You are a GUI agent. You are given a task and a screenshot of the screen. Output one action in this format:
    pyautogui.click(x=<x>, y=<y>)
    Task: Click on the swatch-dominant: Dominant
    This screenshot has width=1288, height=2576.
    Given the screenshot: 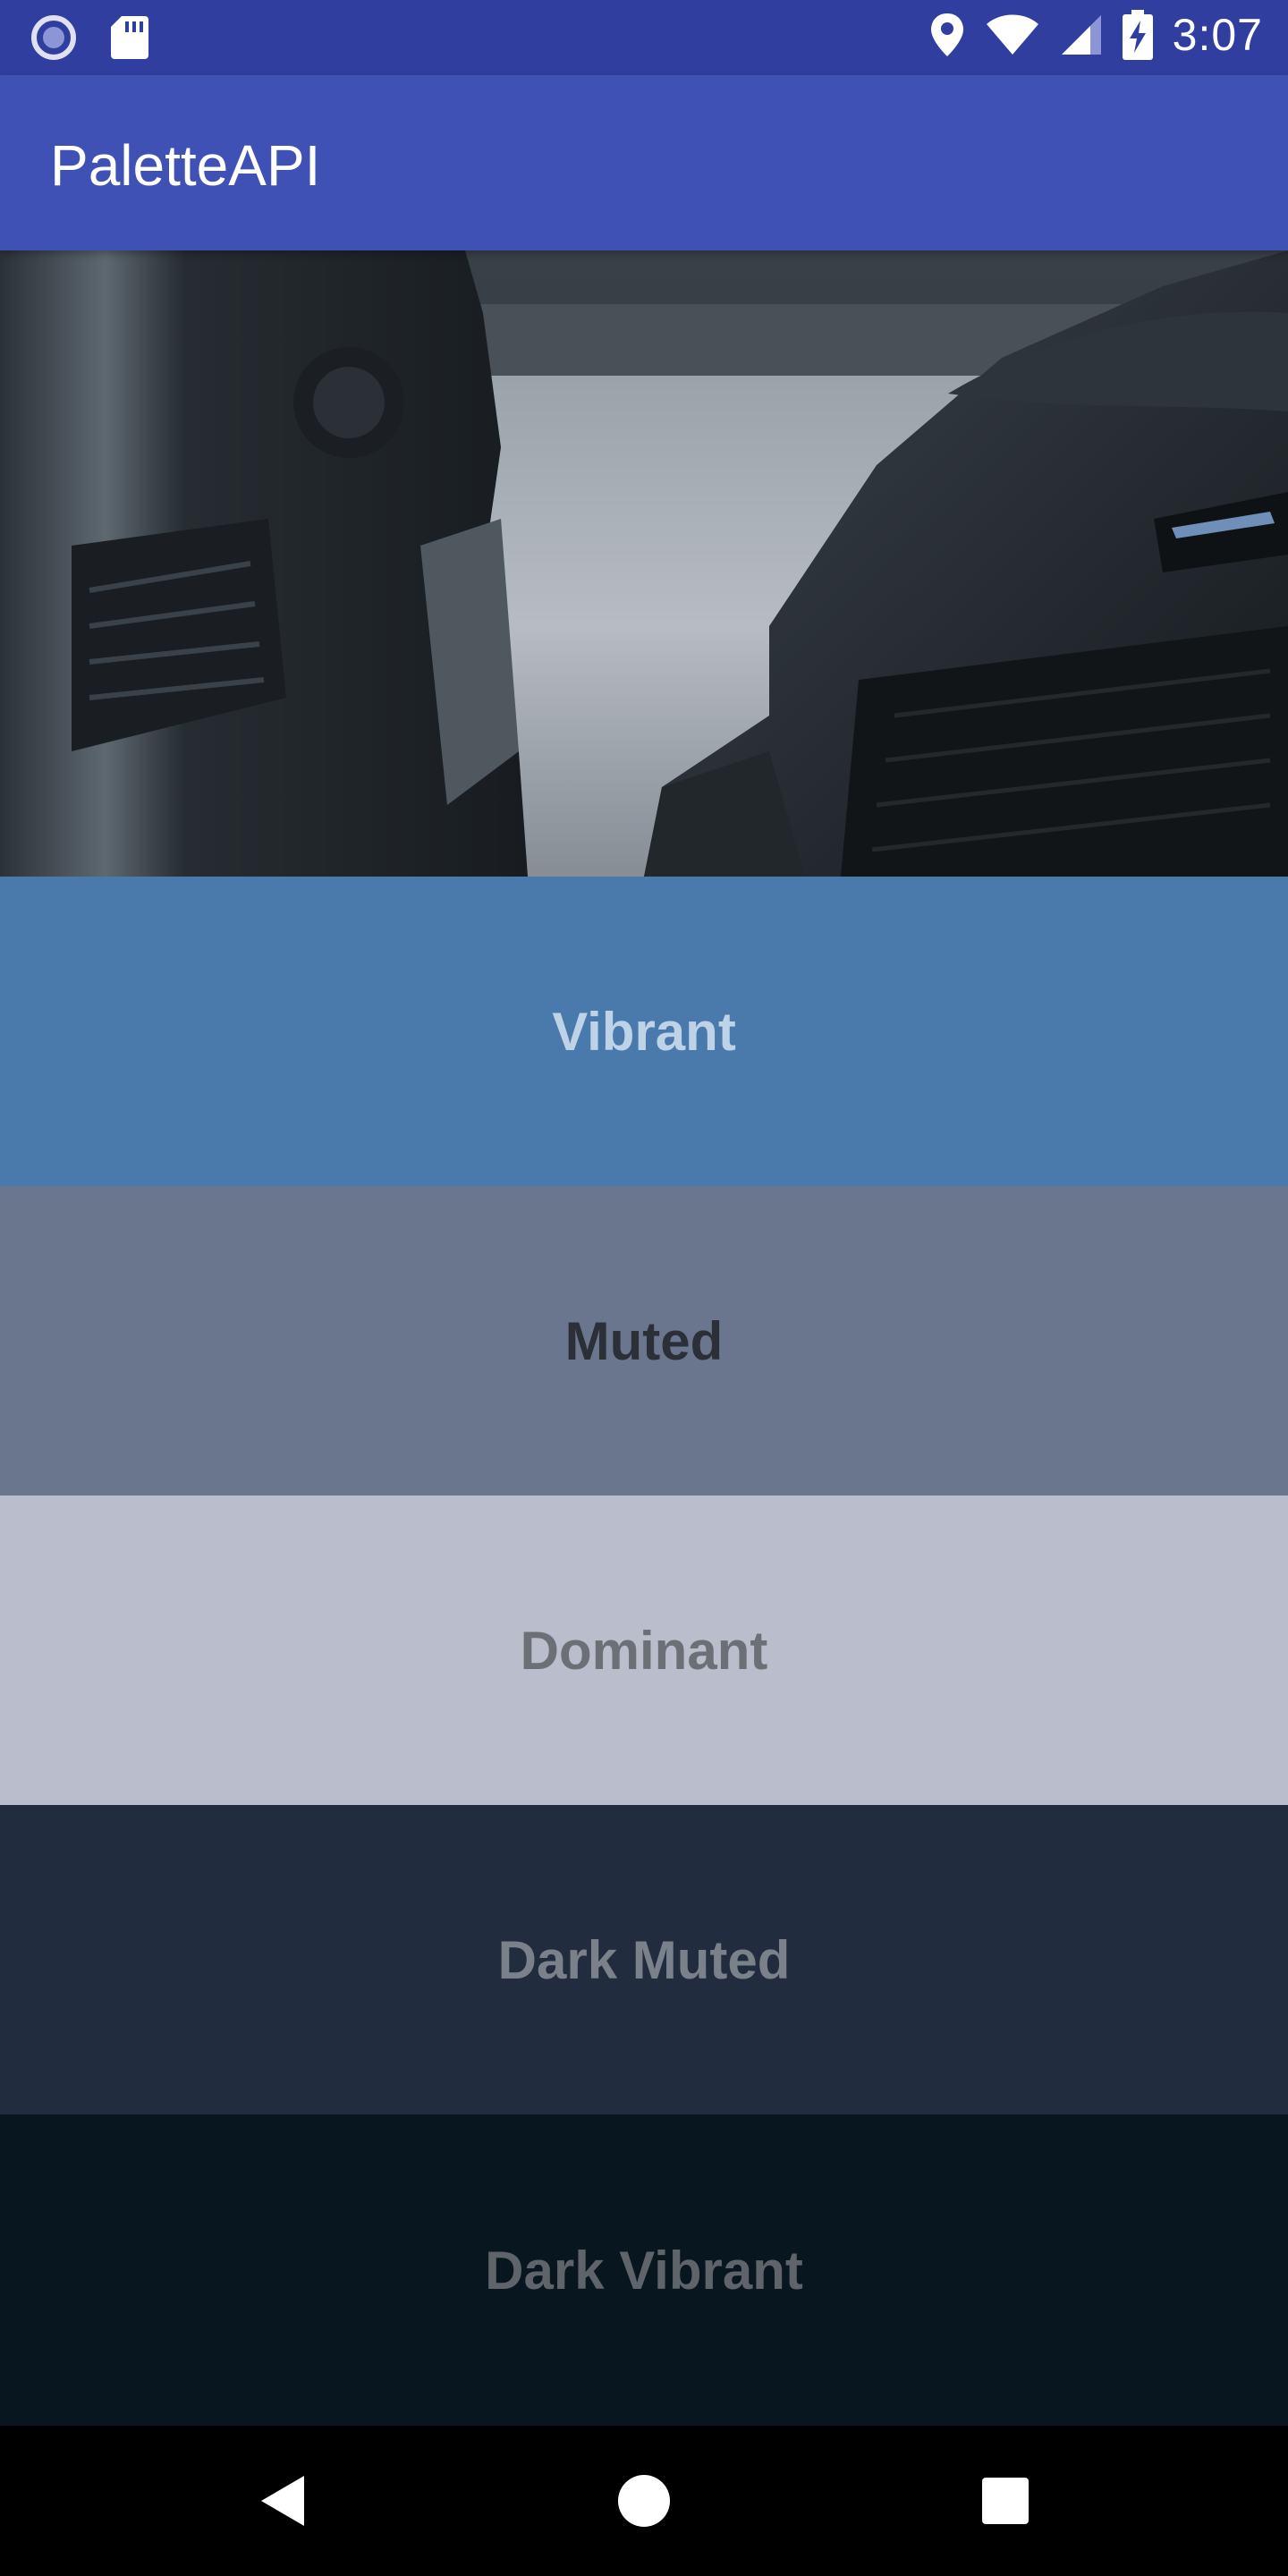 What is the action you would take?
    pyautogui.click(x=644, y=1650)
    